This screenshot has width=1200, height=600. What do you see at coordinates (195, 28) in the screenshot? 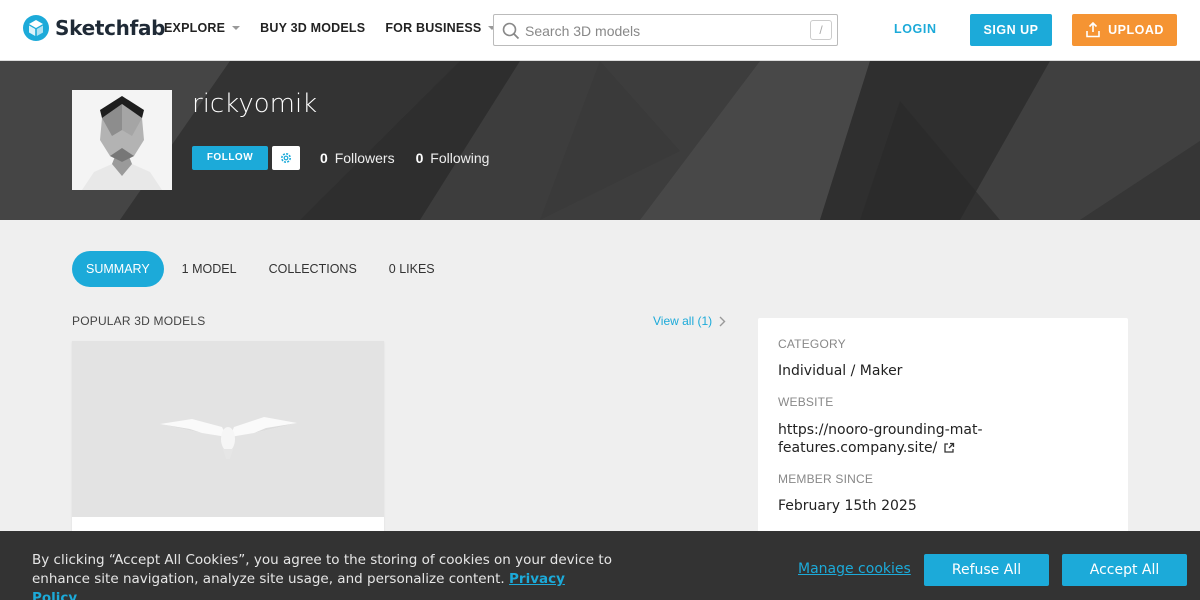
I see `nav-explore-label: EXPLORE` at bounding box center [195, 28].